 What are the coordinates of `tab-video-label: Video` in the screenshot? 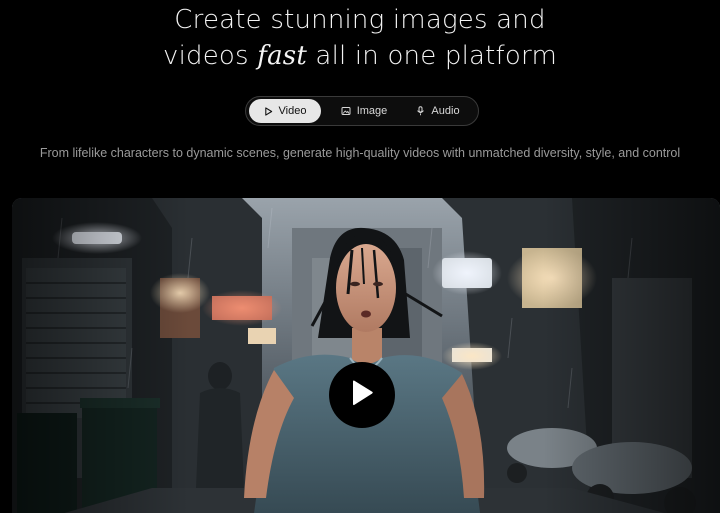 It's located at (292, 111).